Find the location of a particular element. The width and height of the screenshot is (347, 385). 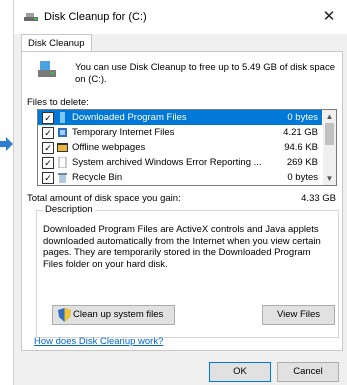

window-title: Disk Cleanup for (C:) is located at coordinates (95, 17).